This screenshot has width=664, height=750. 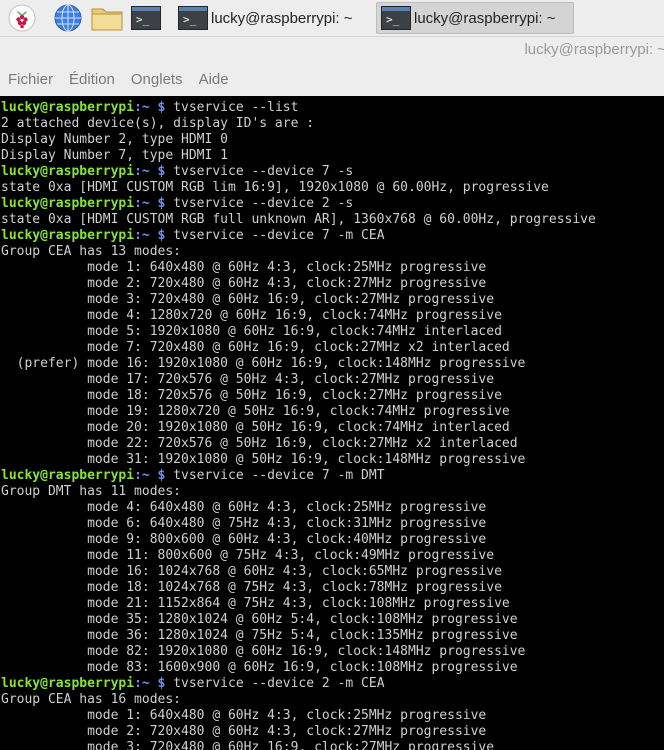 What do you see at coordinates (332, 79) in the screenshot?
I see `menubar: Fichier Édition Onglets Aide` at bounding box center [332, 79].